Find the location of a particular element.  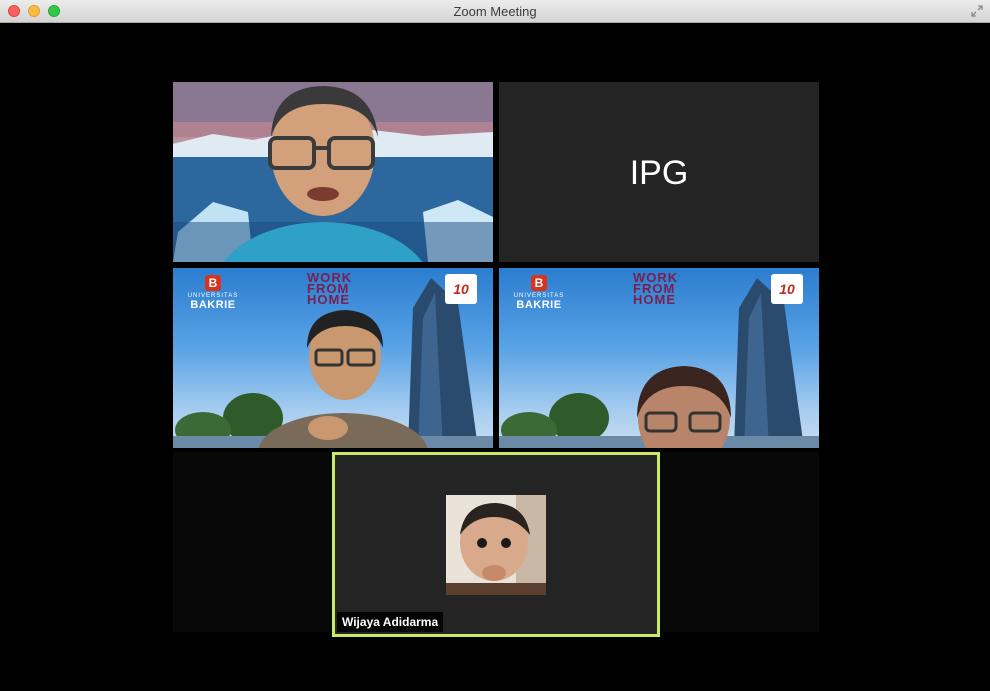

active-speaker-tile: Wijaya Adidarma is located at coordinates (496, 544).